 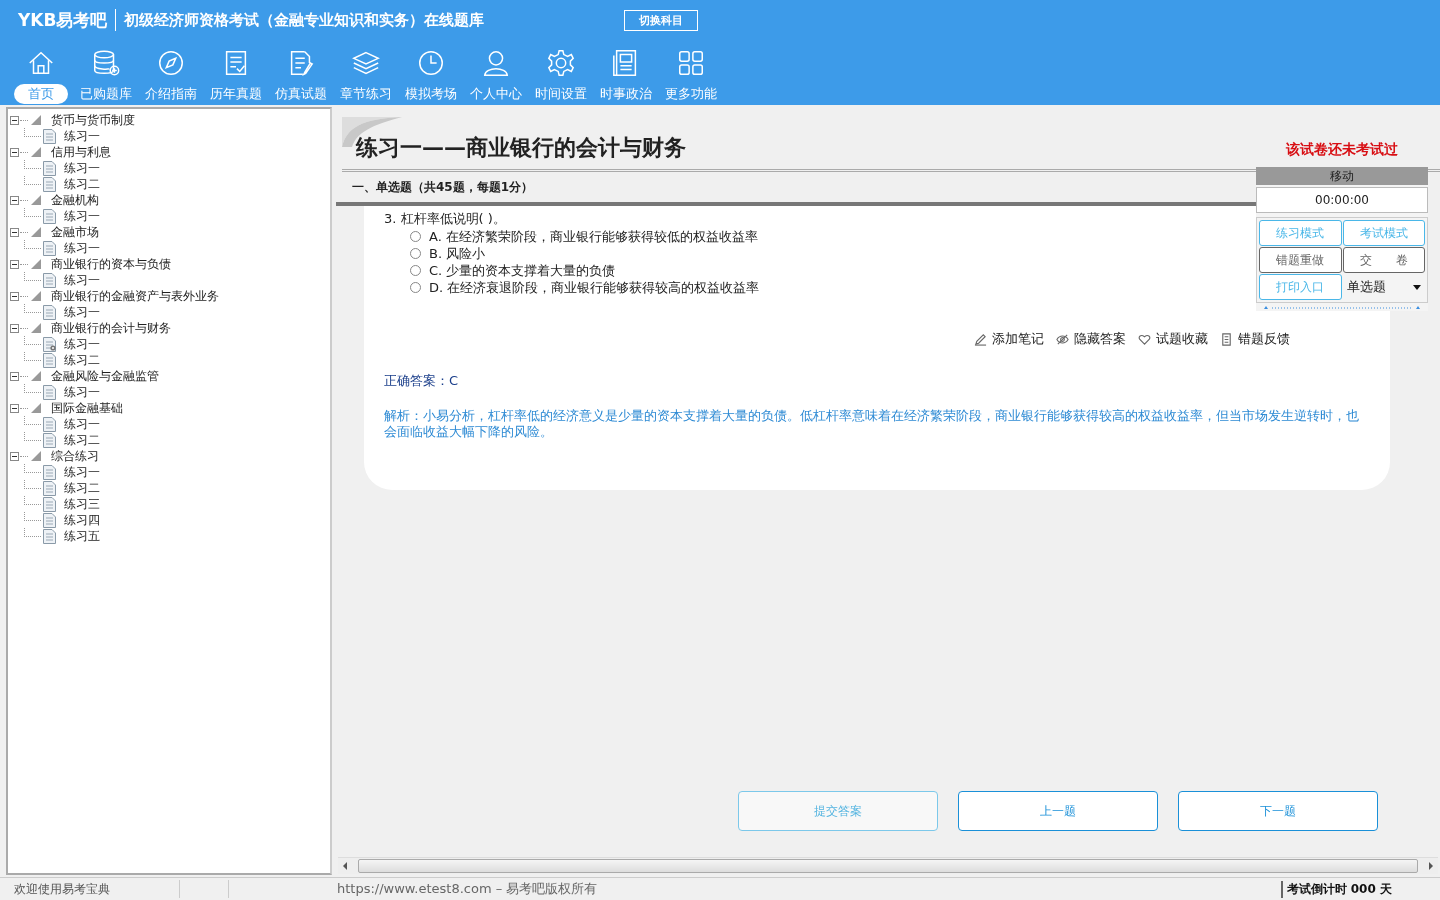 I want to click on copyright-text: https://www.etest8.com – 易考吧版权所有, so click(x=467, y=889).